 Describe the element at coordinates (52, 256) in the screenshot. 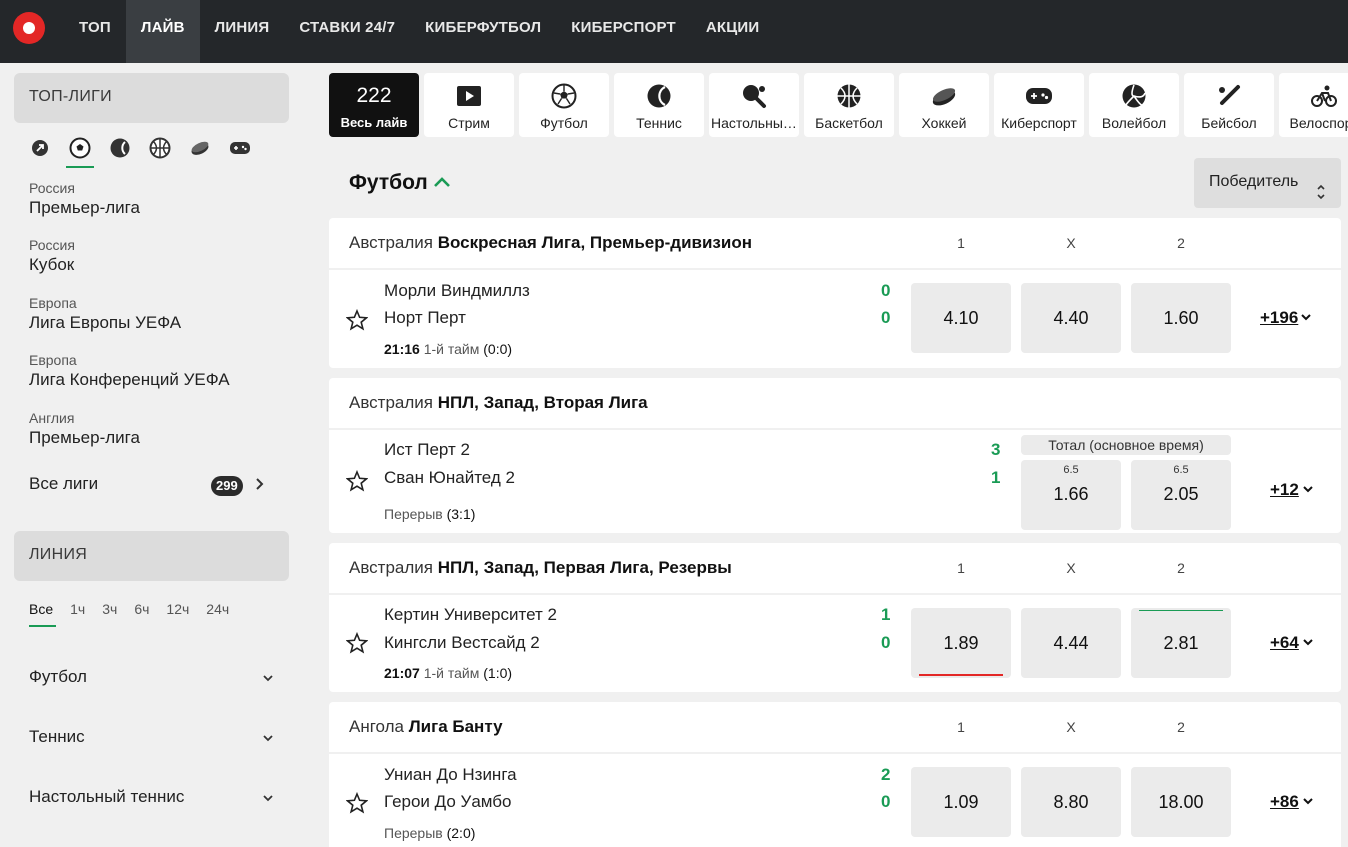

I see `sidebar-league-item: Россия Кубок` at that location.